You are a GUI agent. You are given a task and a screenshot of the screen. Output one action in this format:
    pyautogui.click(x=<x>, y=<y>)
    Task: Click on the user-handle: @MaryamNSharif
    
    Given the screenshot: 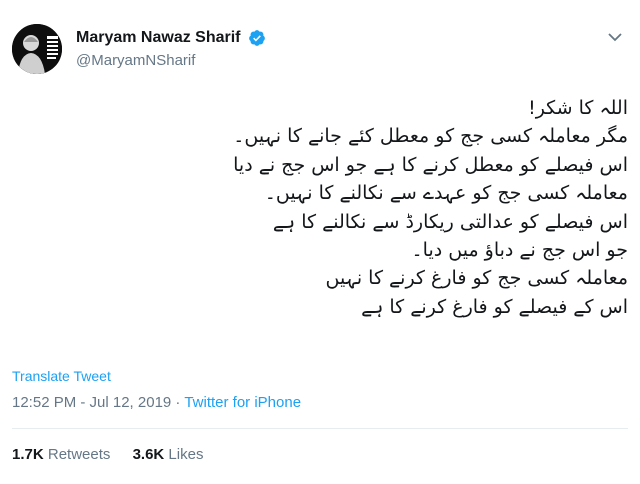 What is the action you would take?
    pyautogui.click(x=135, y=60)
    